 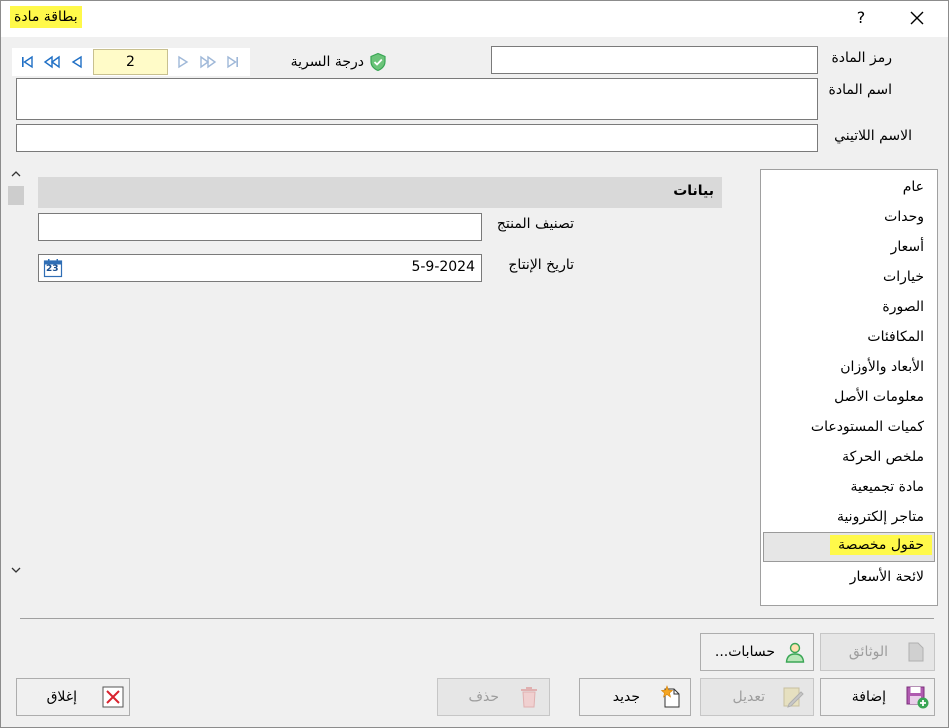 I want to click on sidebar-item-custom-fields-label: حقول مخصصة, so click(x=881, y=545).